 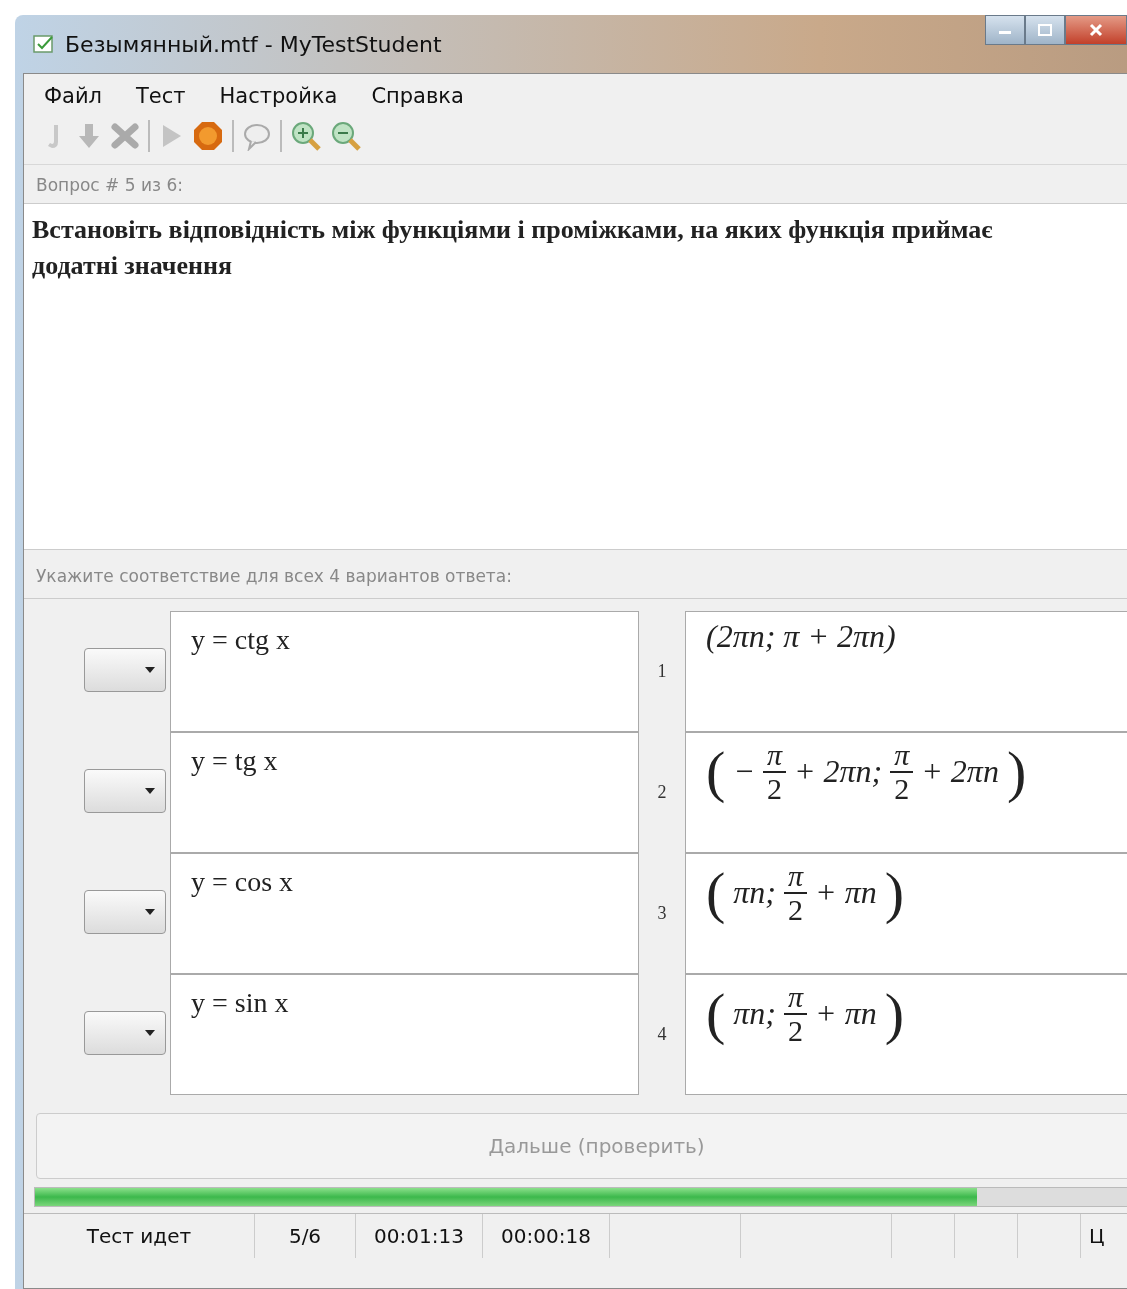 I want to click on function-cell: y = sin x, so click(x=404, y=1034).